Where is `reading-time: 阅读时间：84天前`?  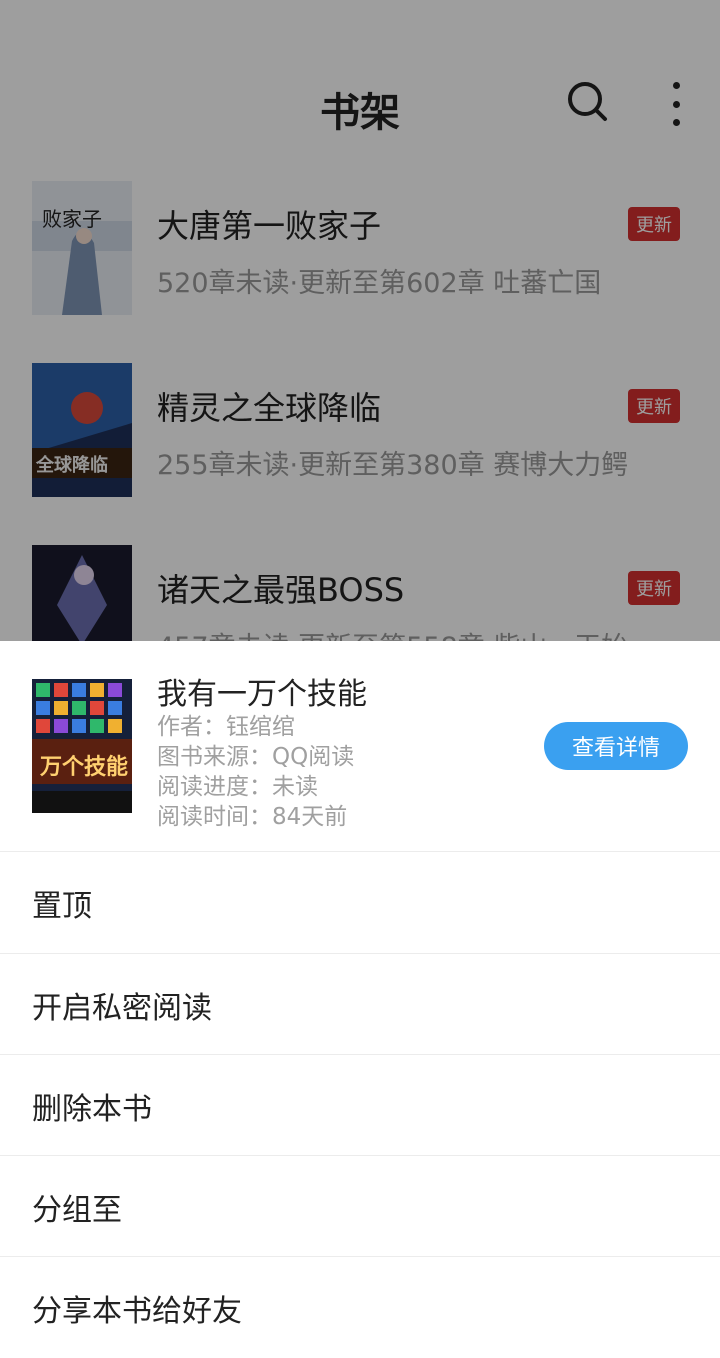
reading-time: 阅读时间：84天前 is located at coordinates (252, 817).